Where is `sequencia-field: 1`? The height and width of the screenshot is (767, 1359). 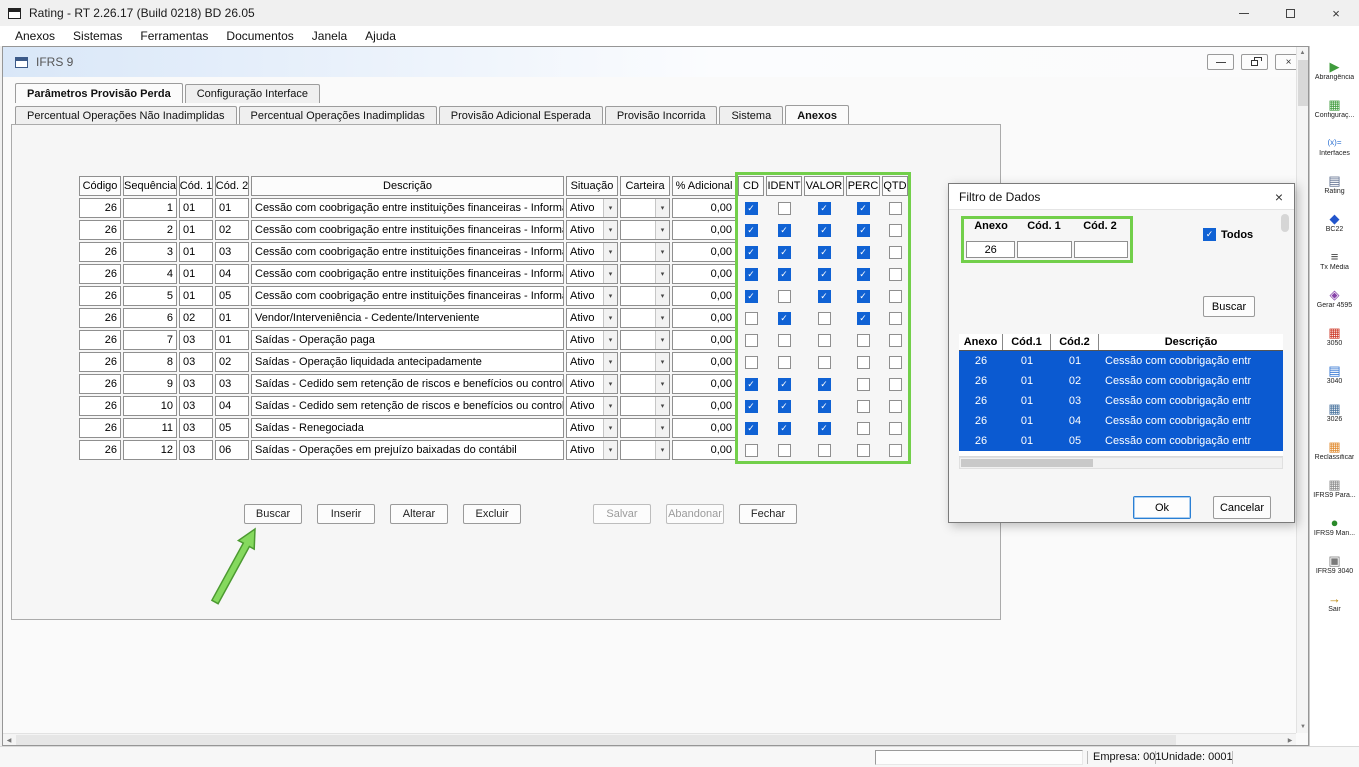
sequencia-field: 1 is located at coordinates (150, 208).